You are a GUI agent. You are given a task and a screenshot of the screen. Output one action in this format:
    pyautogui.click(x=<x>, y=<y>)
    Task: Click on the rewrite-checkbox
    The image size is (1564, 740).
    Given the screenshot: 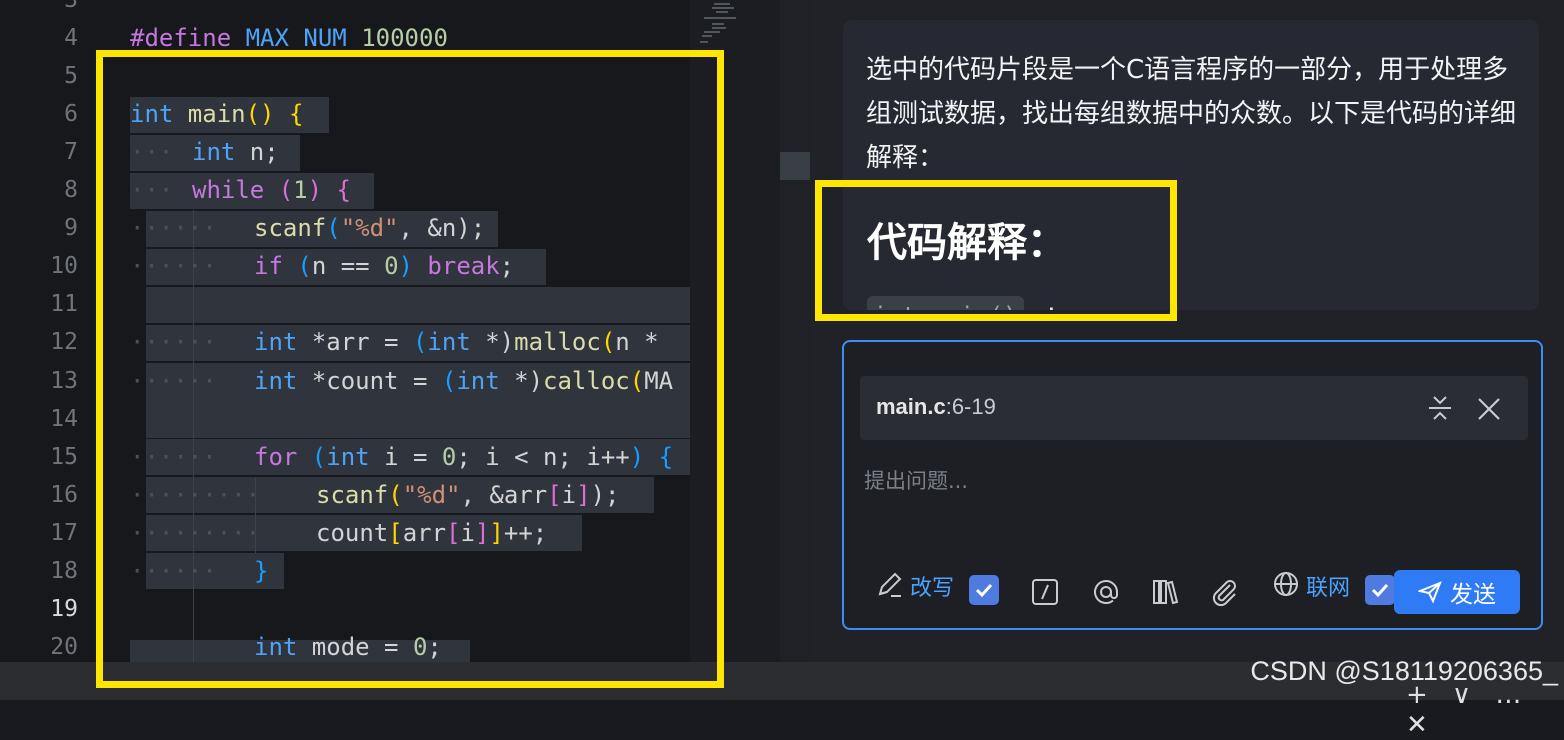 What is the action you would take?
    pyautogui.click(x=984, y=590)
    